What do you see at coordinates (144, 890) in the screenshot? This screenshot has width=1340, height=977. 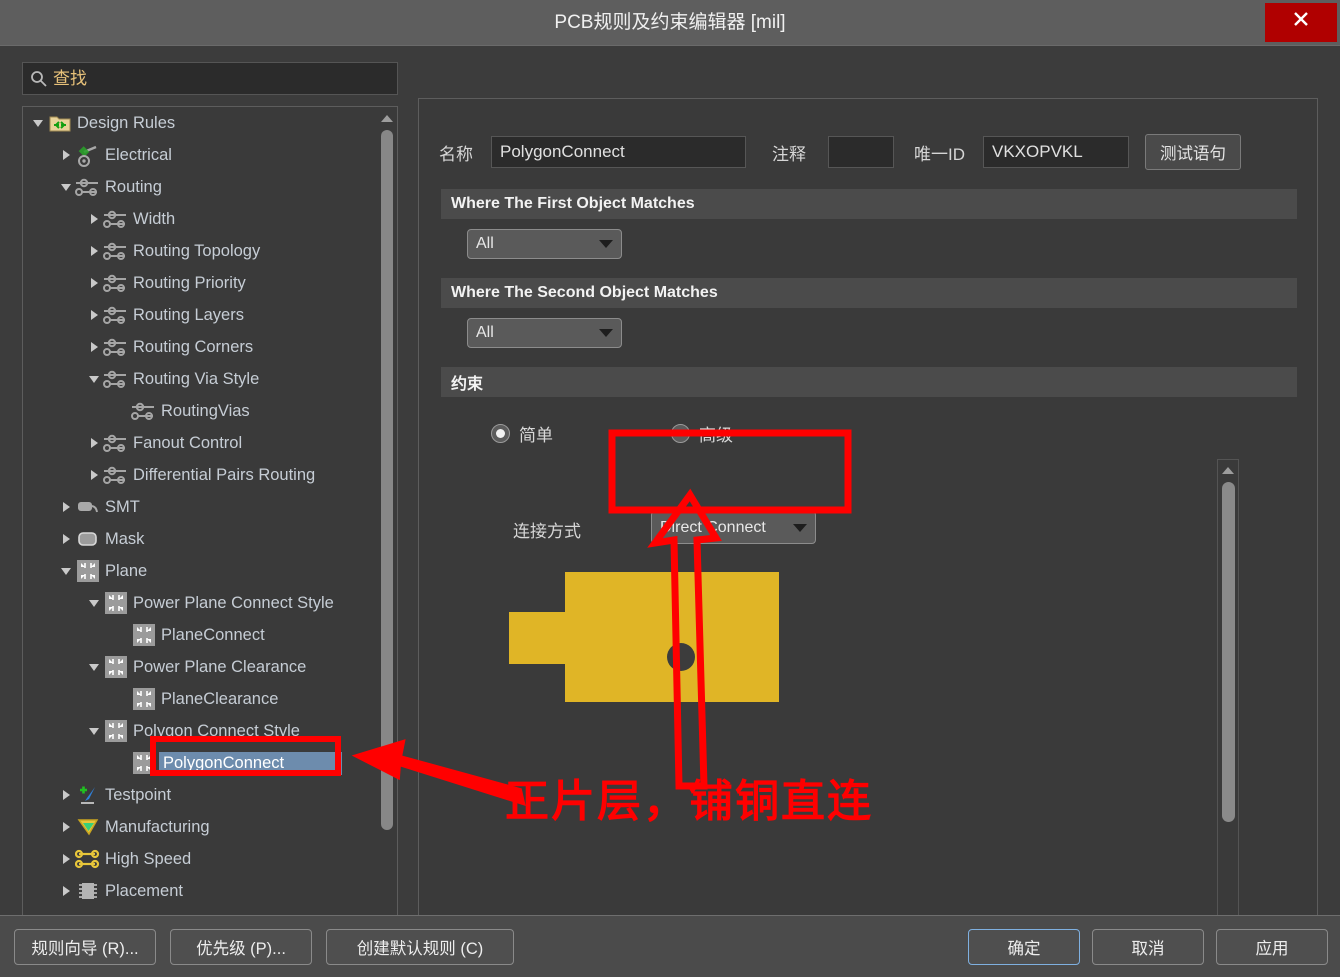 I see `tree-item-label: Placement` at bounding box center [144, 890].